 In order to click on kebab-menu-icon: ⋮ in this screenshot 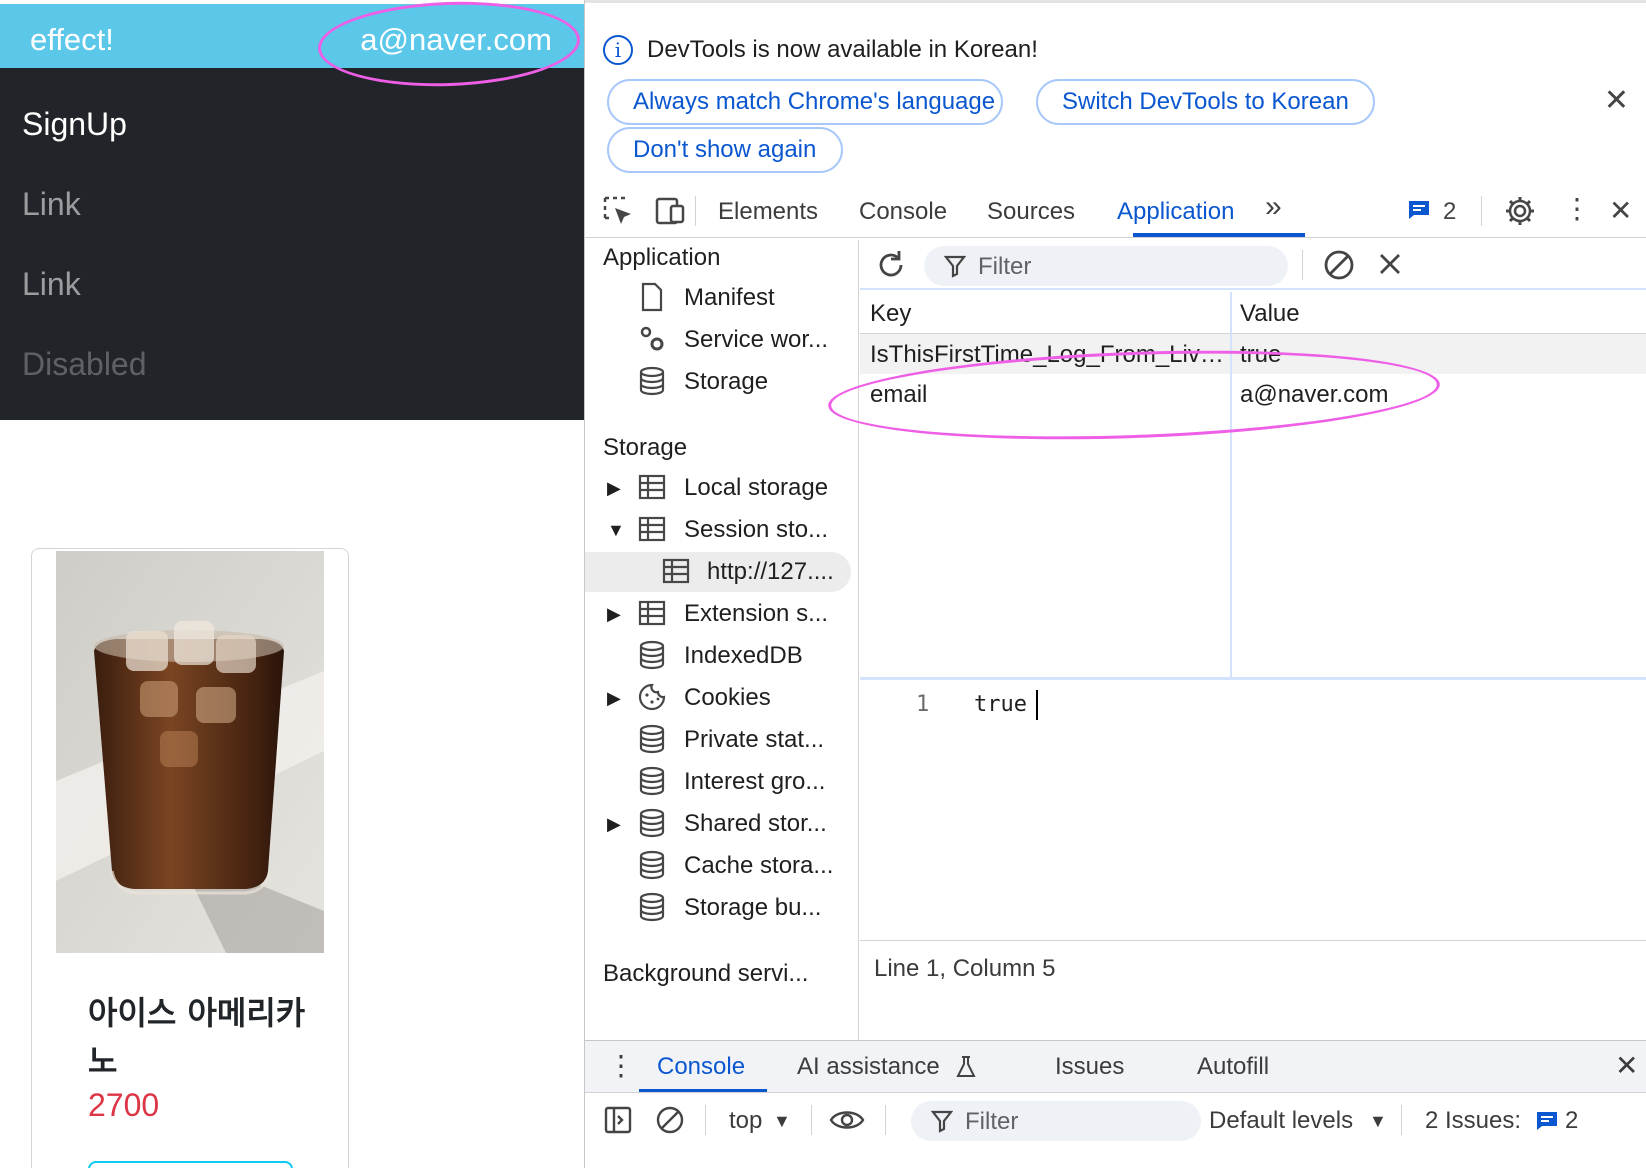, I will do `click(1577, 208)`.